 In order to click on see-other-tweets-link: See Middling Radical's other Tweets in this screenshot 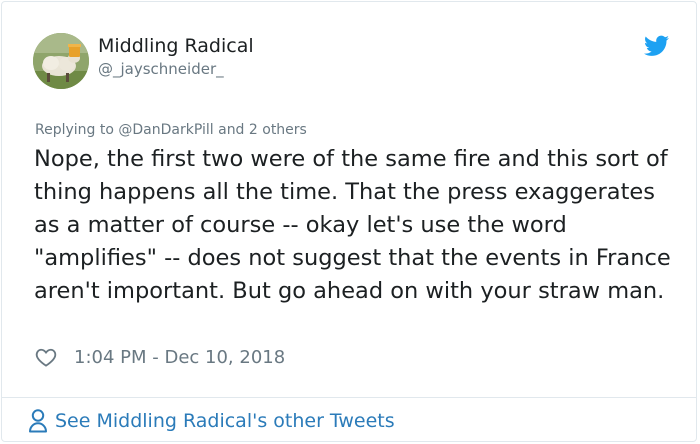, I will do `click(211, 421)`.